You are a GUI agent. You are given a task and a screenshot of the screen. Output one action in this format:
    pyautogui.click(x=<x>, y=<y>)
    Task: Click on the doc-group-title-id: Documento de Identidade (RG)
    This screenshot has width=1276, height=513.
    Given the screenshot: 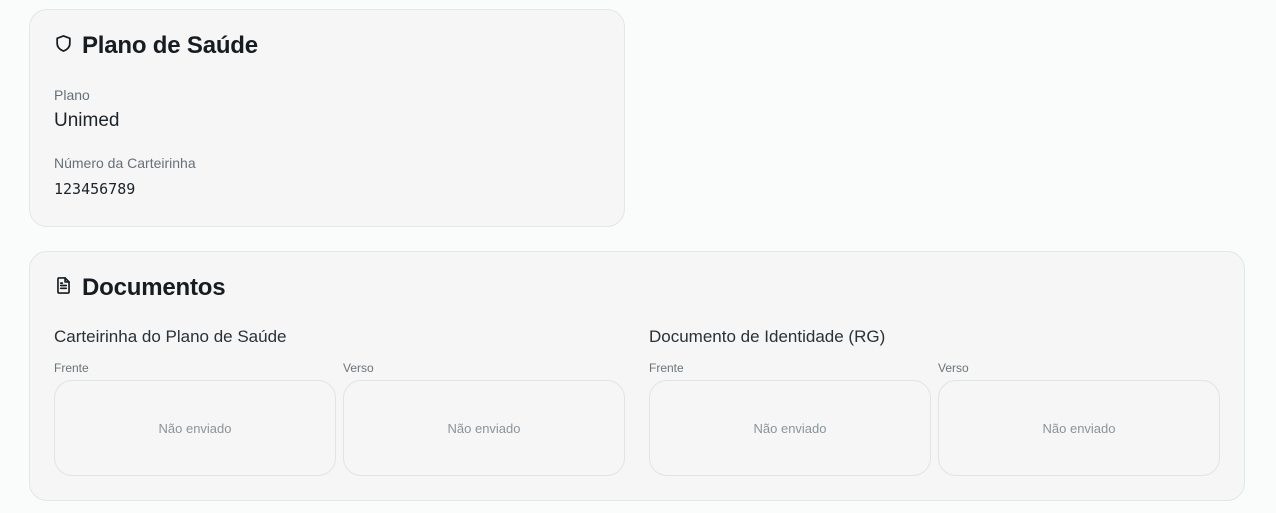 What is the action you would take?
    pyautogui.click(x=767, y=336)
    